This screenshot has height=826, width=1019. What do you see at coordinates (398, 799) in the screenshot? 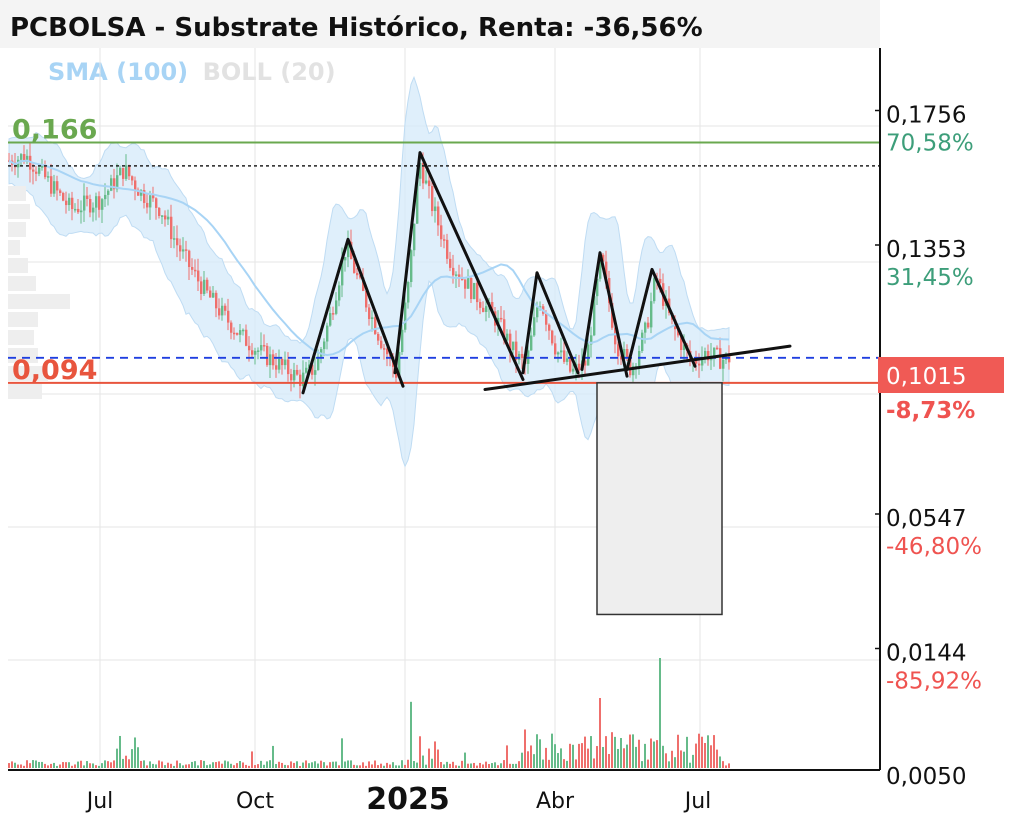
I see `x-axis-ticks: Jul Oct 2025 Abr Jul` at bounding box center [398, 799].